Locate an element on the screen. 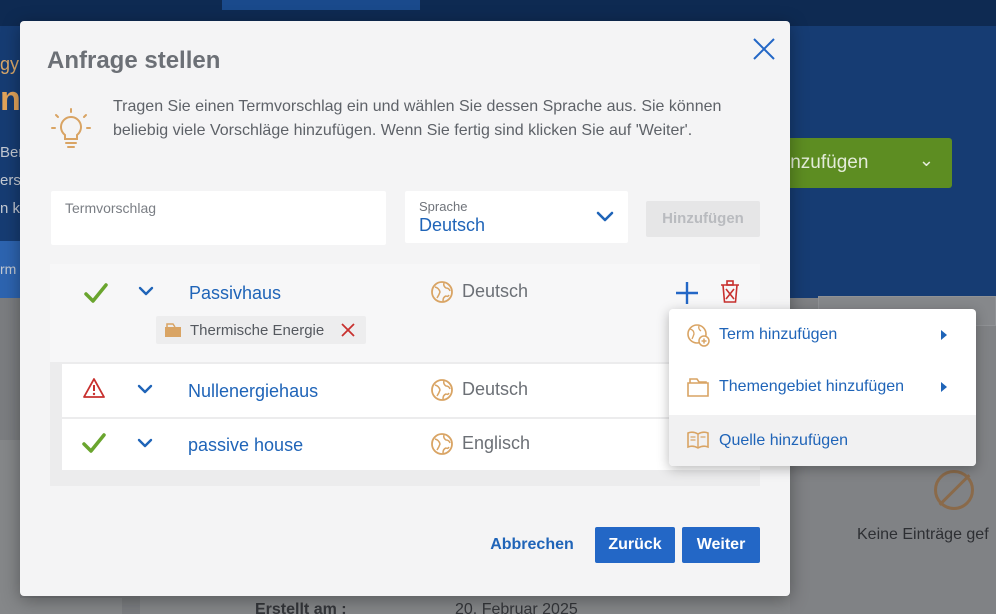 The image size is (996, 614). term-row: Passivhaus Deutsch Thermische Energie is located at coordinates (405, 313).